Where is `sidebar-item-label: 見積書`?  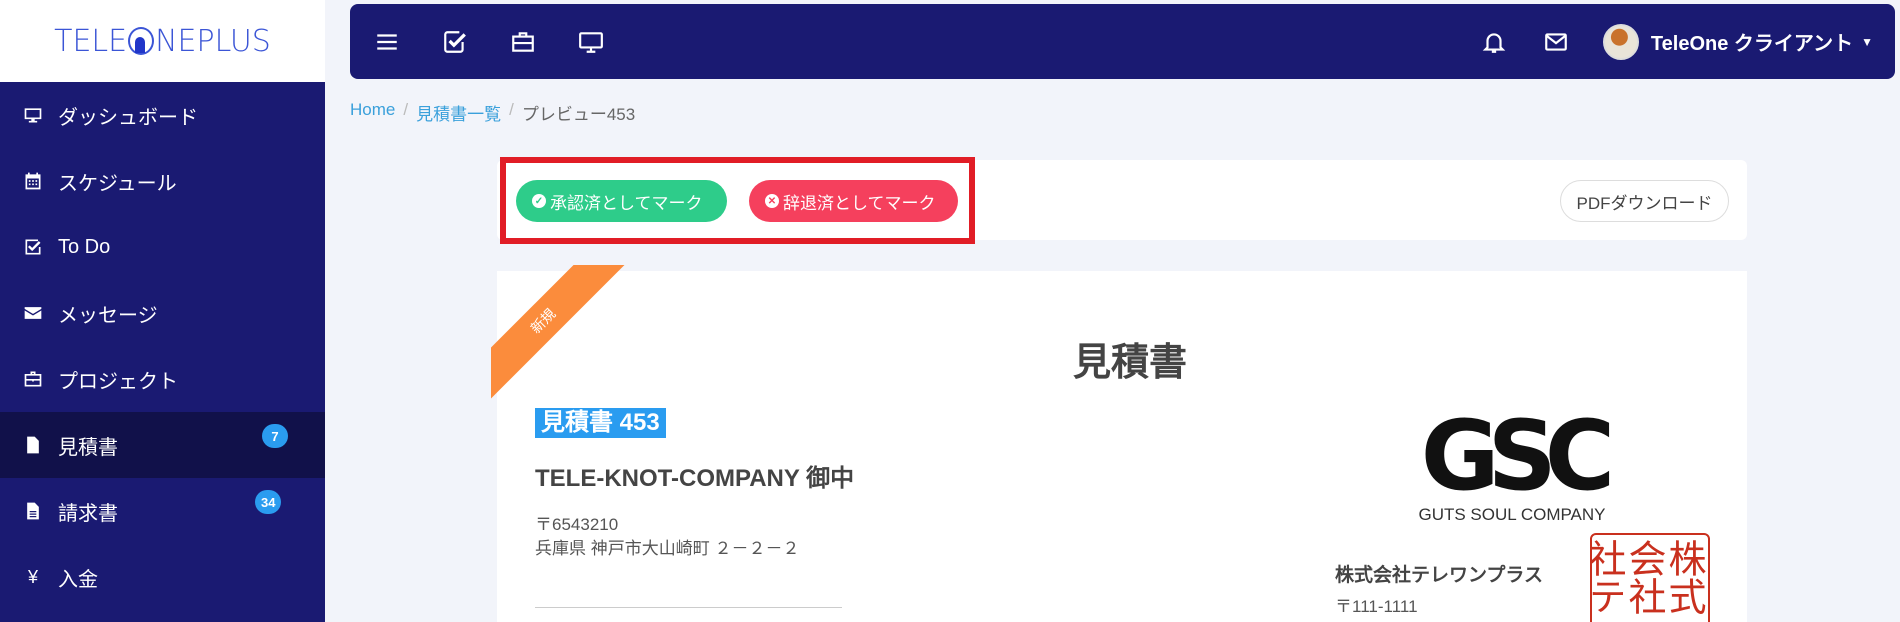 sidebar-item-label: 見積書 is located at coordinates (88, 447).